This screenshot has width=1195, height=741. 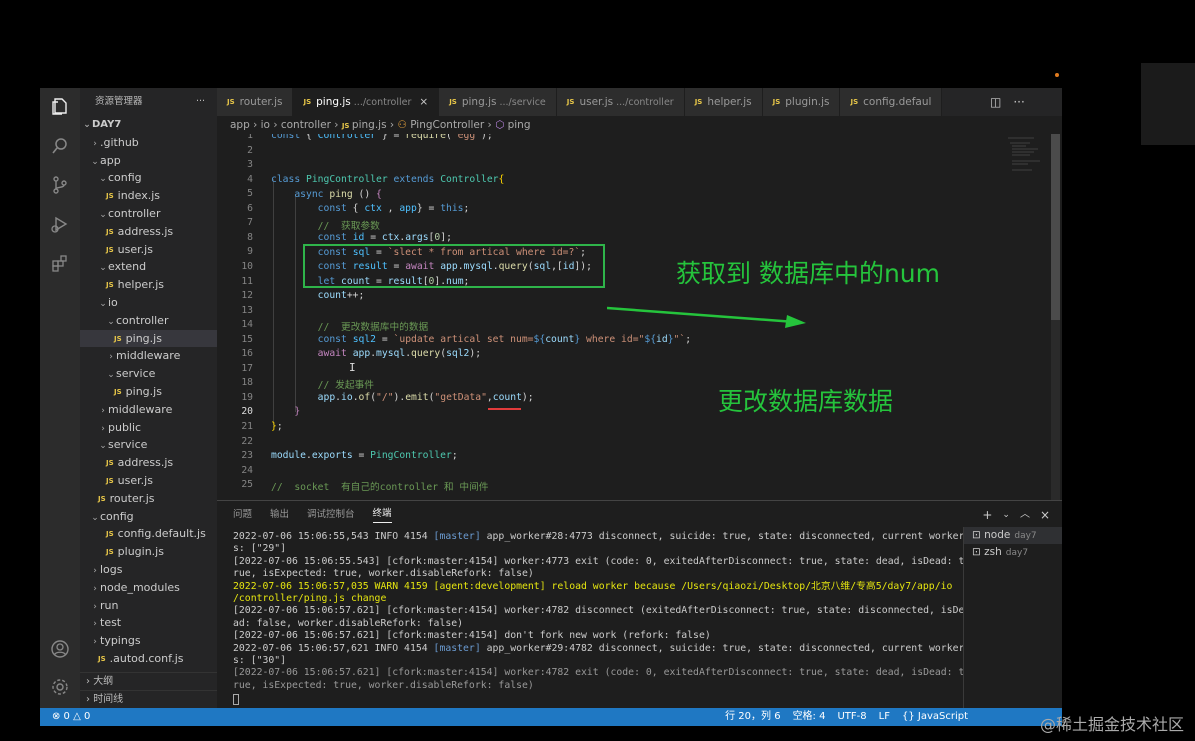 I want to click on editor-tab: JS ping.js .../controller ×, so click(x=366, y=102).